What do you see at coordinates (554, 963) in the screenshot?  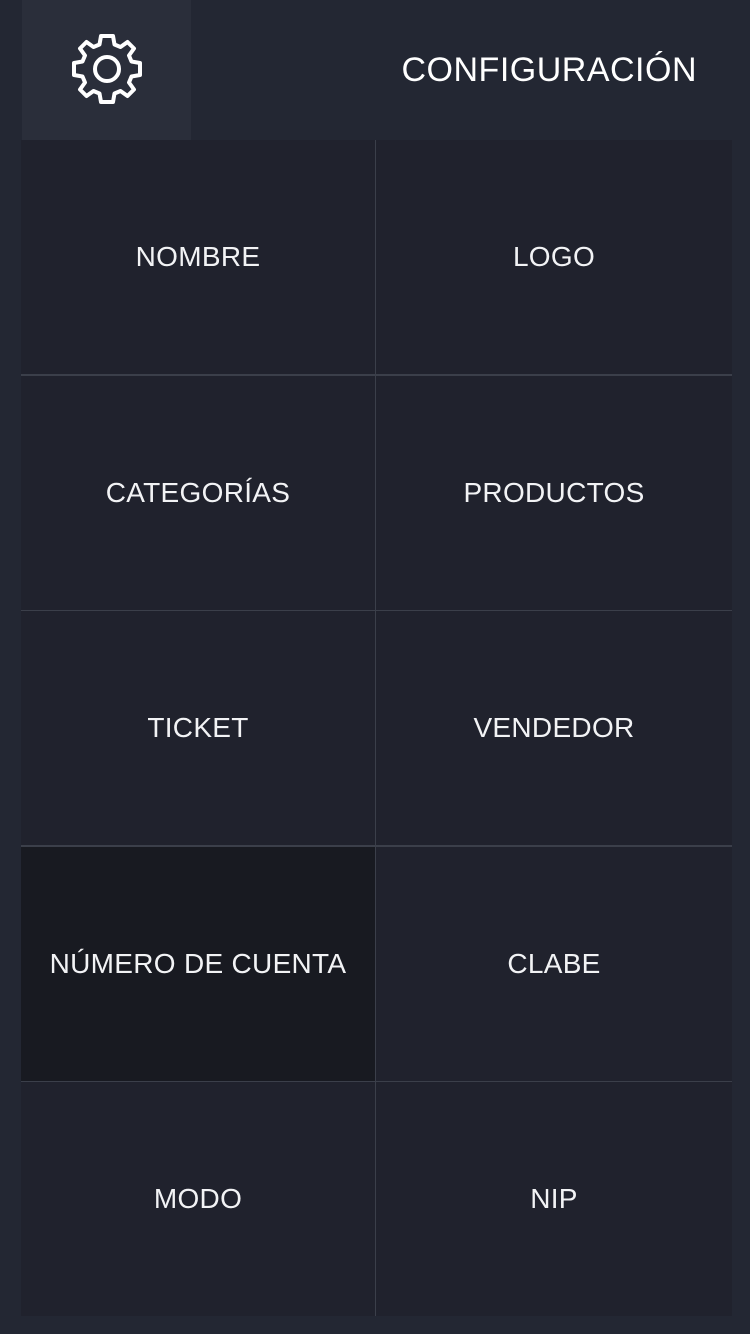 I see `menu-item-clabe: CLABE` at bounding box center [554, 963].